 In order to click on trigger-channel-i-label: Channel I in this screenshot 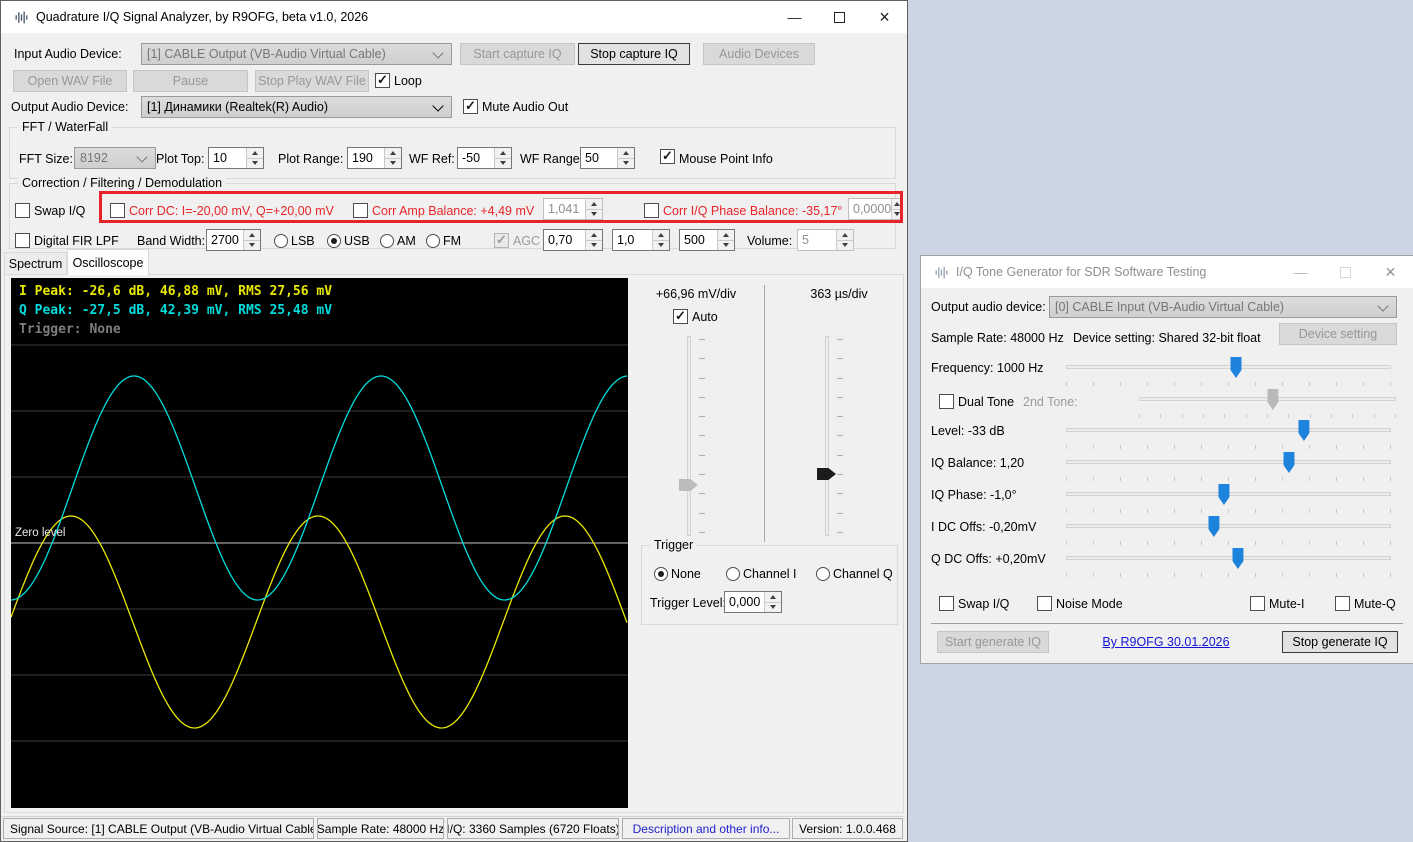, I will do `click(770, 574)`.